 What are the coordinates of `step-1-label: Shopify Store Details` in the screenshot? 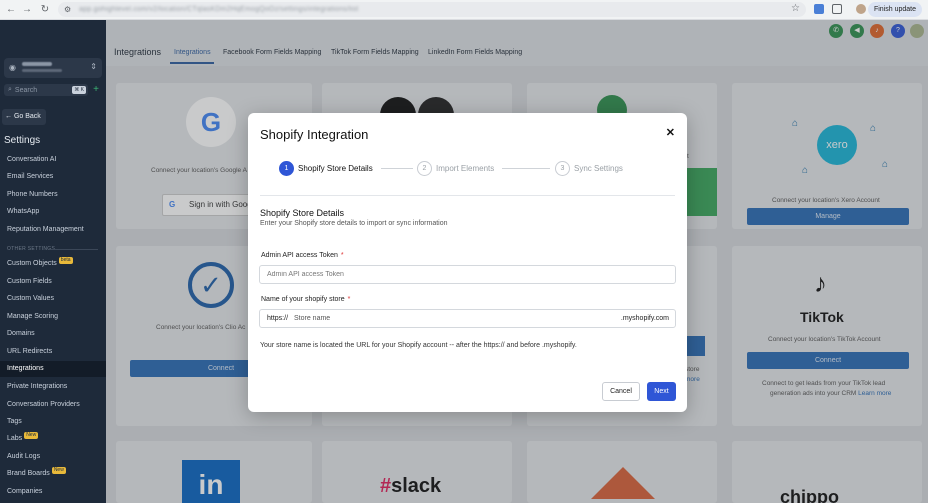 It's located at (335, 168).